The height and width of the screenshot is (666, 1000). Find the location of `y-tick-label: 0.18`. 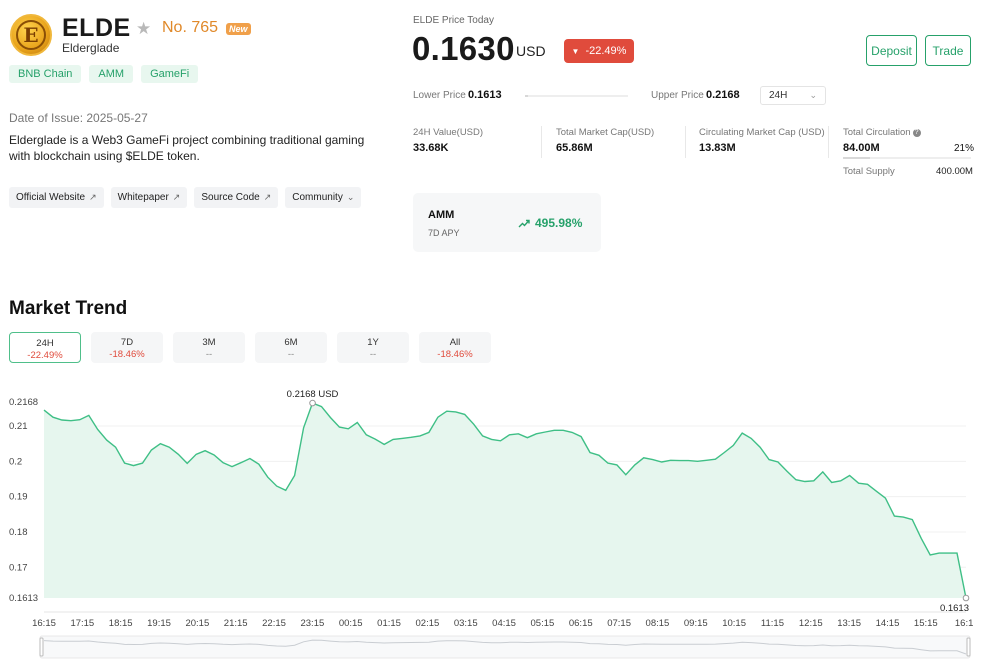

y-tick-label: 0.18 is located at coordinates (18, 532).